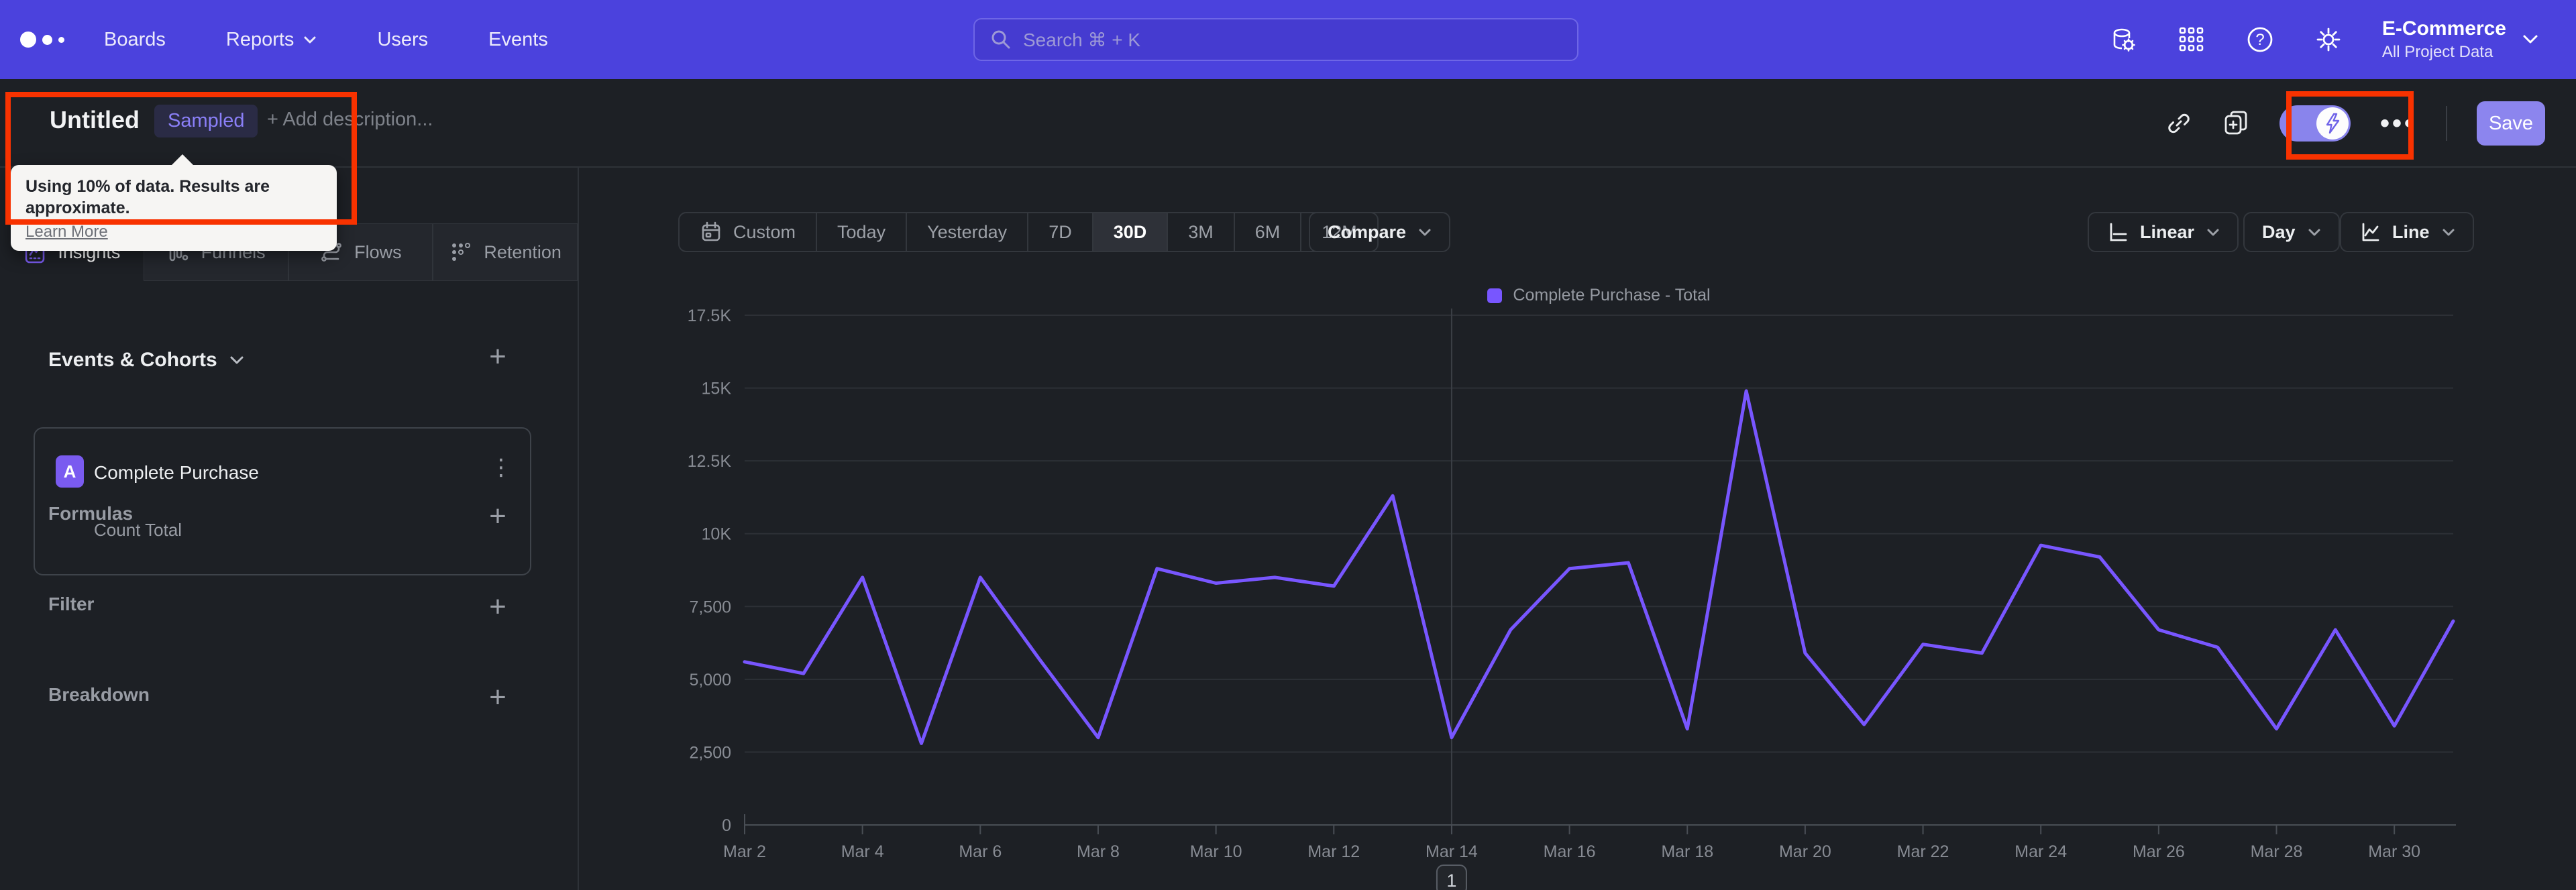 The height and width of the screenshot is (890, 2576). What do you see at coordinates (710, 680) in the screenshot?
I see `y-axis-tick-label: 5,000` at bounding box center [710, 680].